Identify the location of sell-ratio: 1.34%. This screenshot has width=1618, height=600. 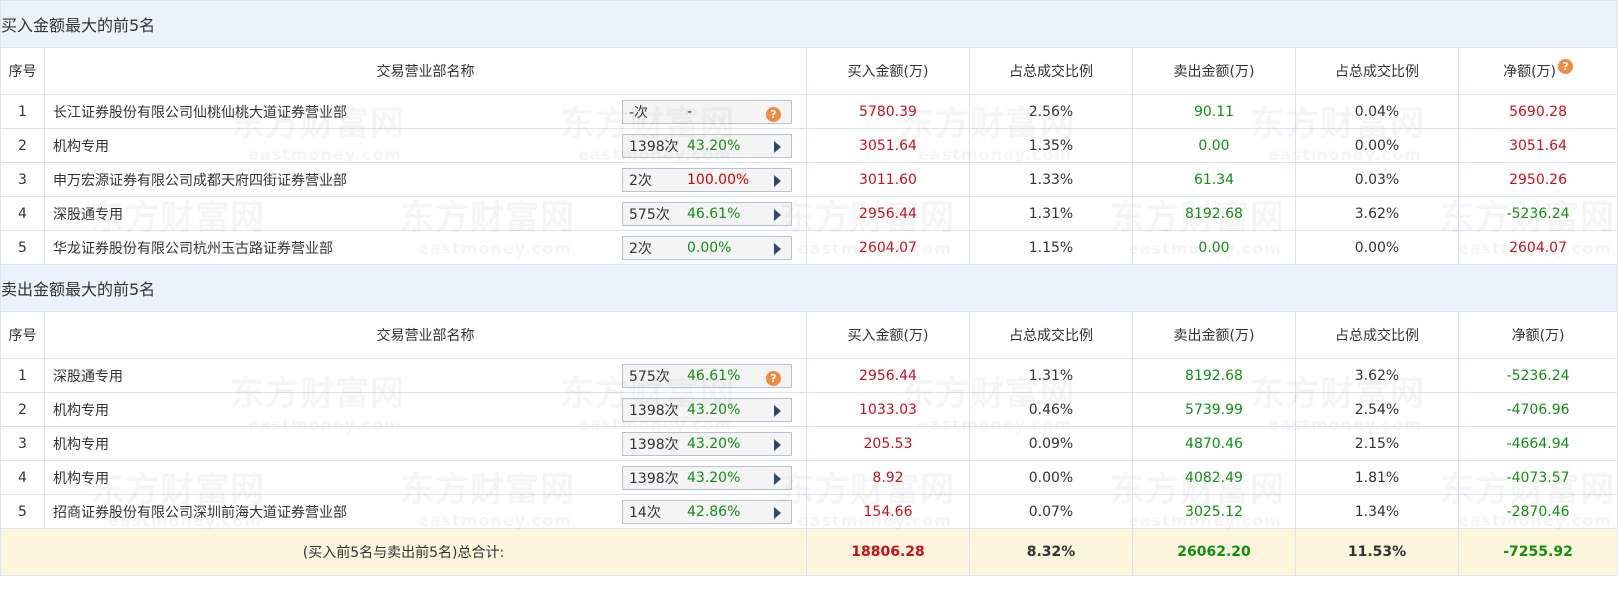
(1377, 511).